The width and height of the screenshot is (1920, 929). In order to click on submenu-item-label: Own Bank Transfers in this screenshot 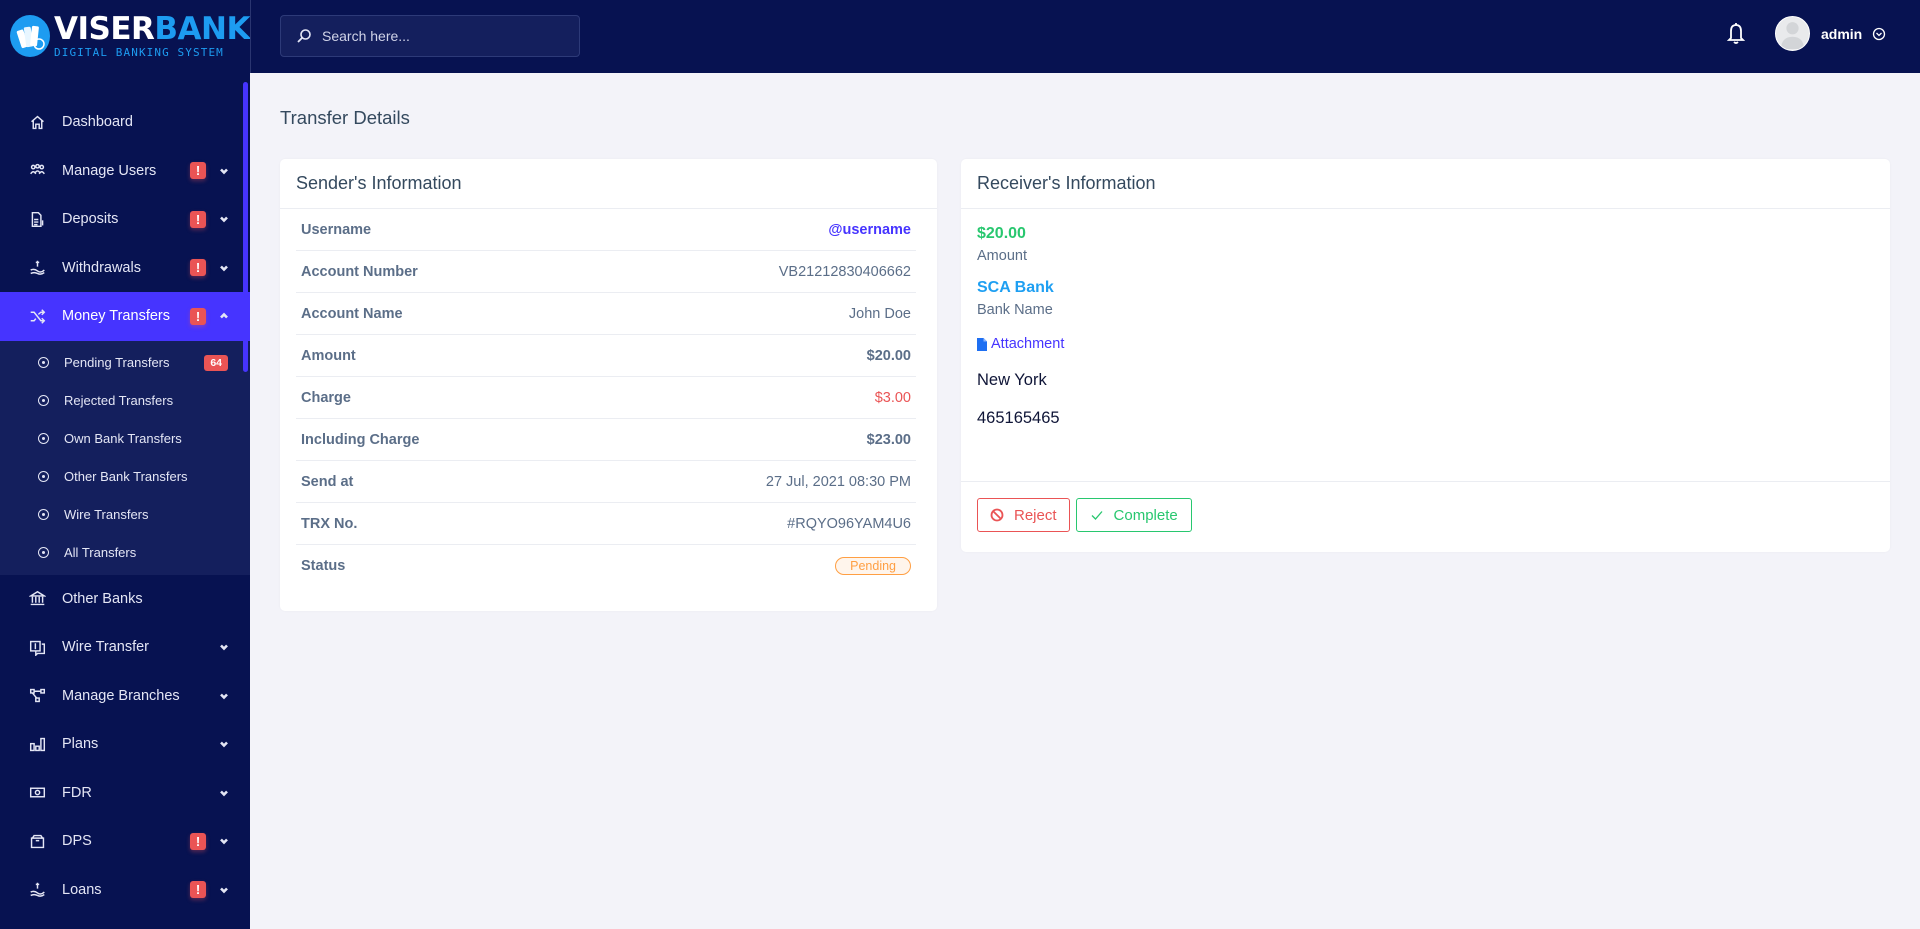, I will do `click(123, 438)`.